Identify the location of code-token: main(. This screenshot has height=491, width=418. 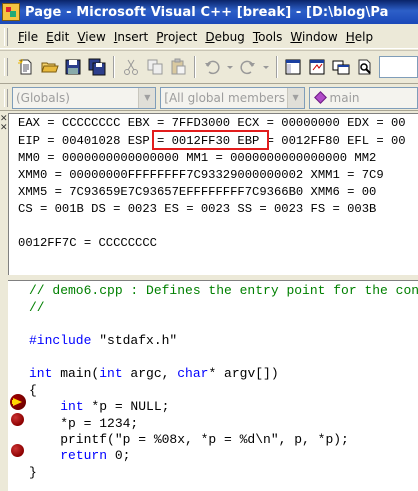
(76, 373).